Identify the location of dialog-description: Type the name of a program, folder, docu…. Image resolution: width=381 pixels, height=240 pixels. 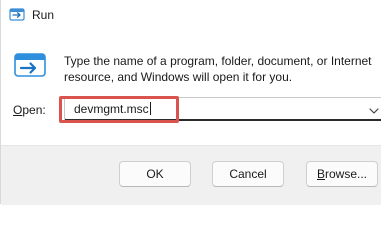
(222, 69).